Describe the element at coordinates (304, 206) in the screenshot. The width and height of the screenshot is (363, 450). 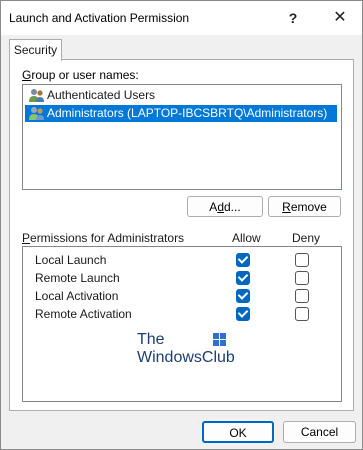
I see `remove-button: Remove` at that location.